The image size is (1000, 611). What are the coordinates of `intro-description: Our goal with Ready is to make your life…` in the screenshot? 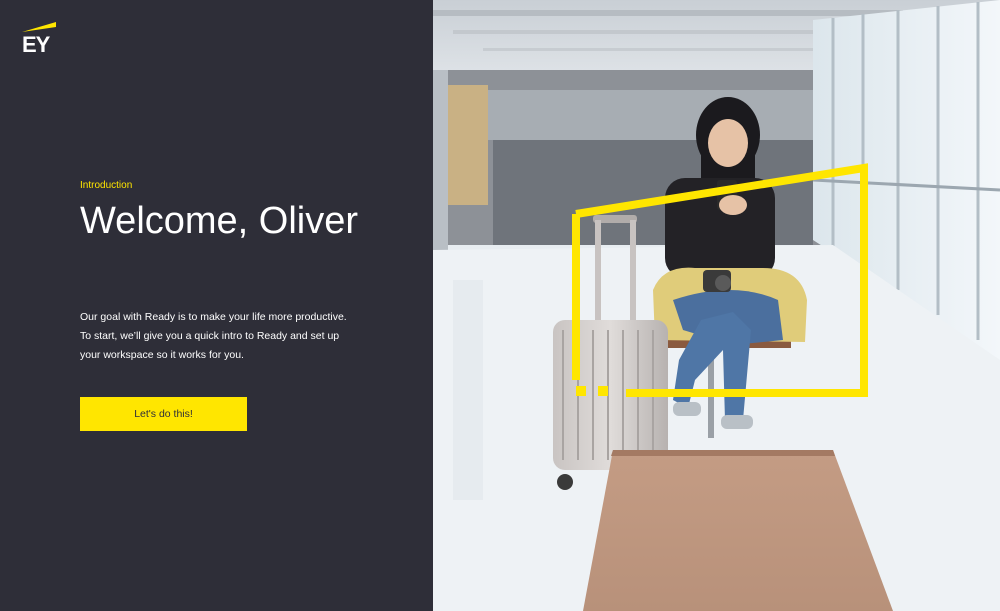 It's located at (225, 336).